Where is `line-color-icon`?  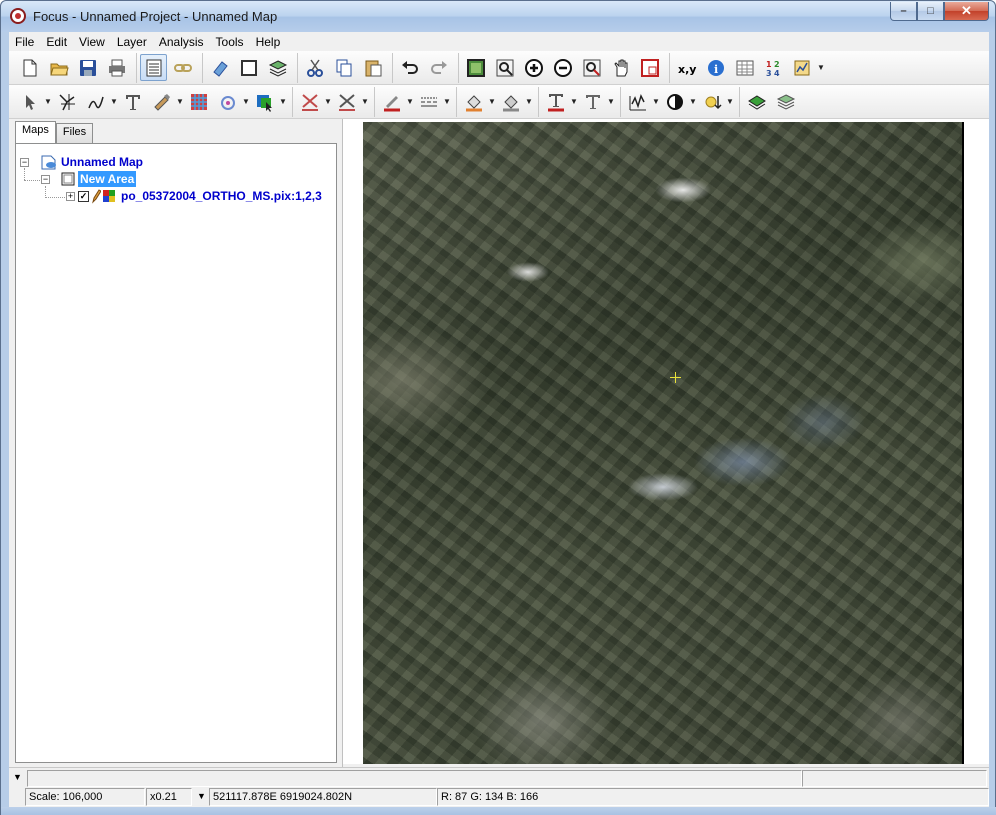
line-color-icon is located at coordinates (391, 103).